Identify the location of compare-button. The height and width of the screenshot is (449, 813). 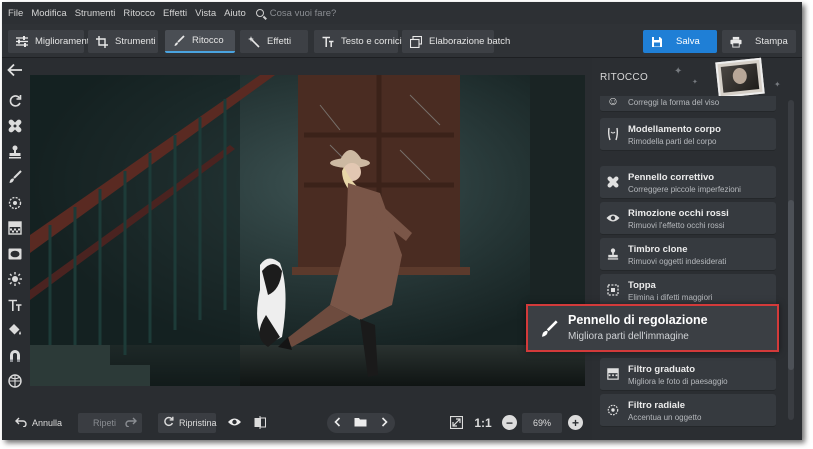
(260, 423).